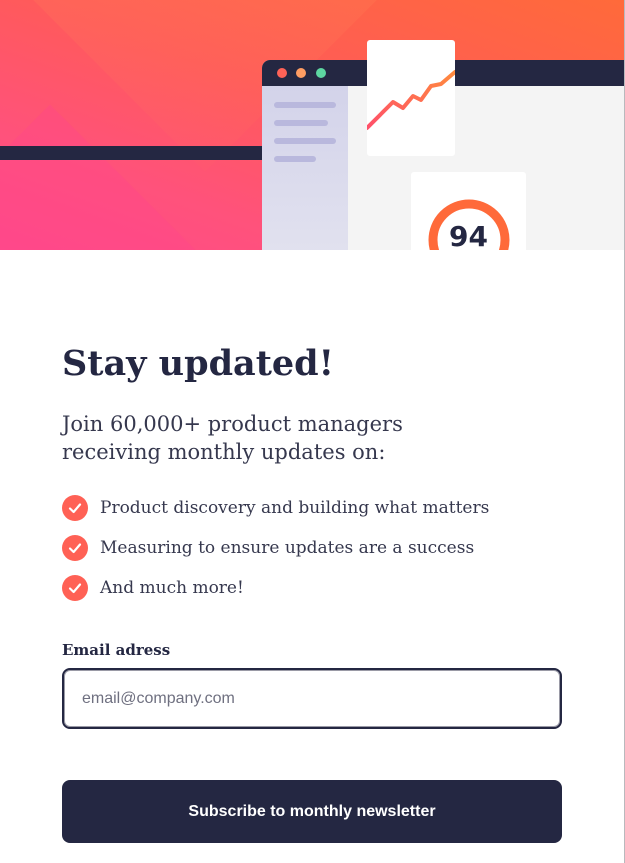 This screenshot has width=625, height=863. I want to click on email-field, so click(312, 698).